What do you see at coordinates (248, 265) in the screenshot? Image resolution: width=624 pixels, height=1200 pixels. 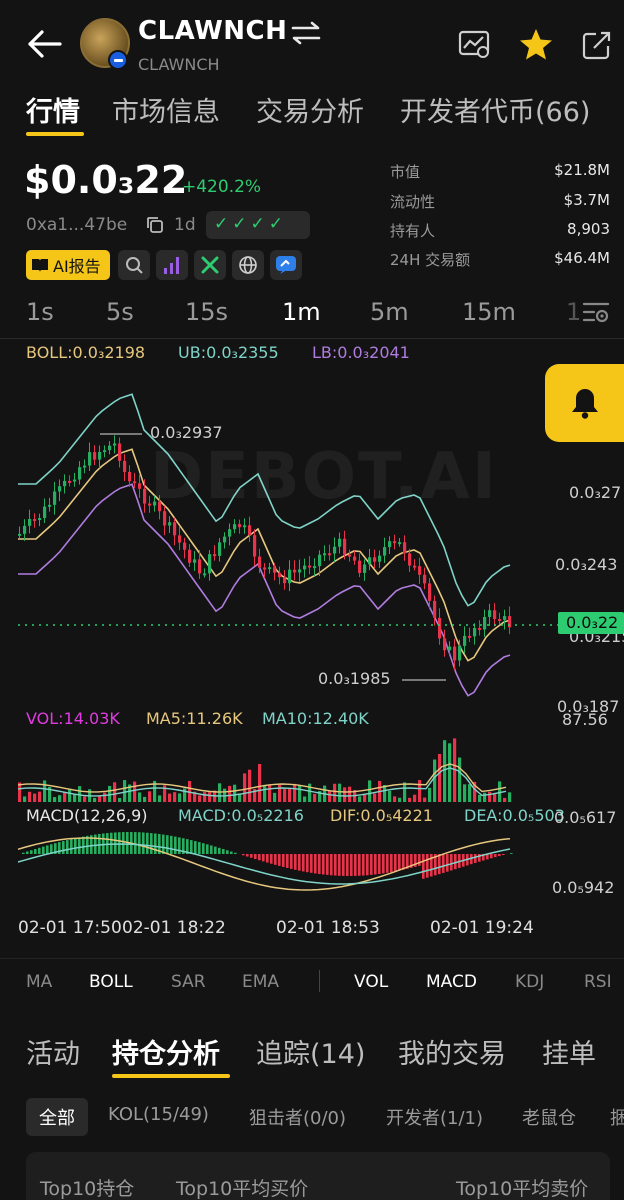 I see `website-button` at bounding box center [248, 265].